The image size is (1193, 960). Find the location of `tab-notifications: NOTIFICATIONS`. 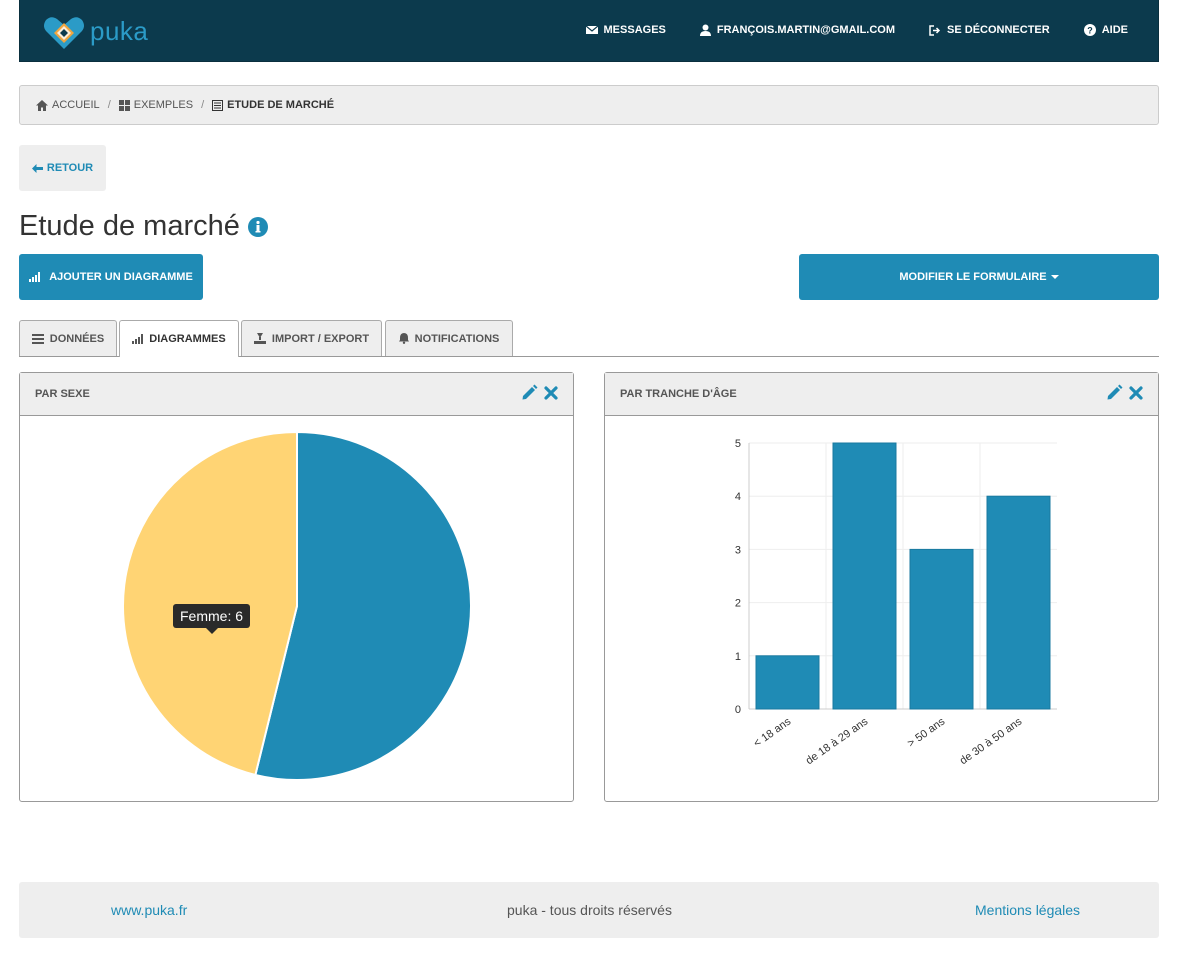

tab-notifications: NOTIFICATIONS is located at coordinates (449, 338).